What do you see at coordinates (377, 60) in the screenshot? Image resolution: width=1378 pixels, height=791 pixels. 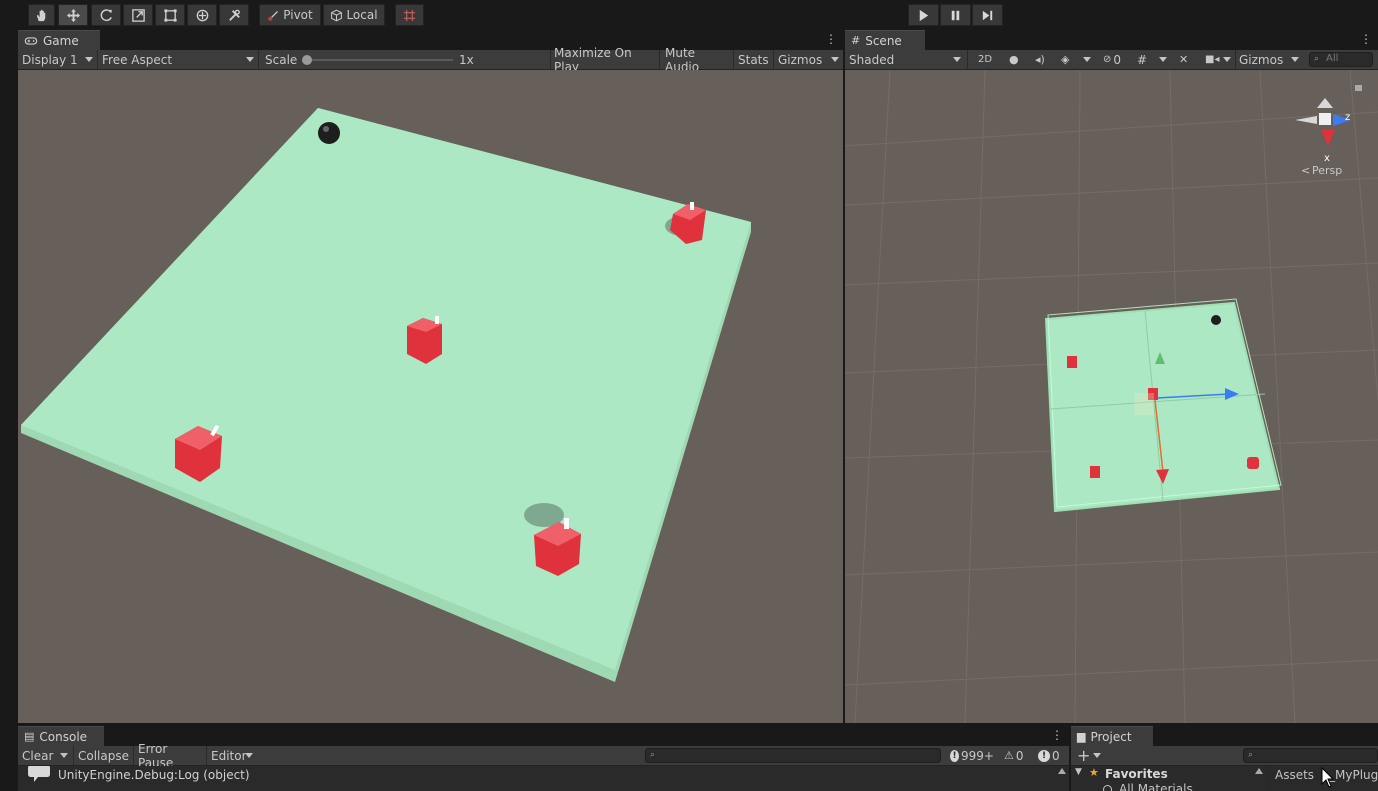 I see `scale-slider` at bounding box center [377, 60].